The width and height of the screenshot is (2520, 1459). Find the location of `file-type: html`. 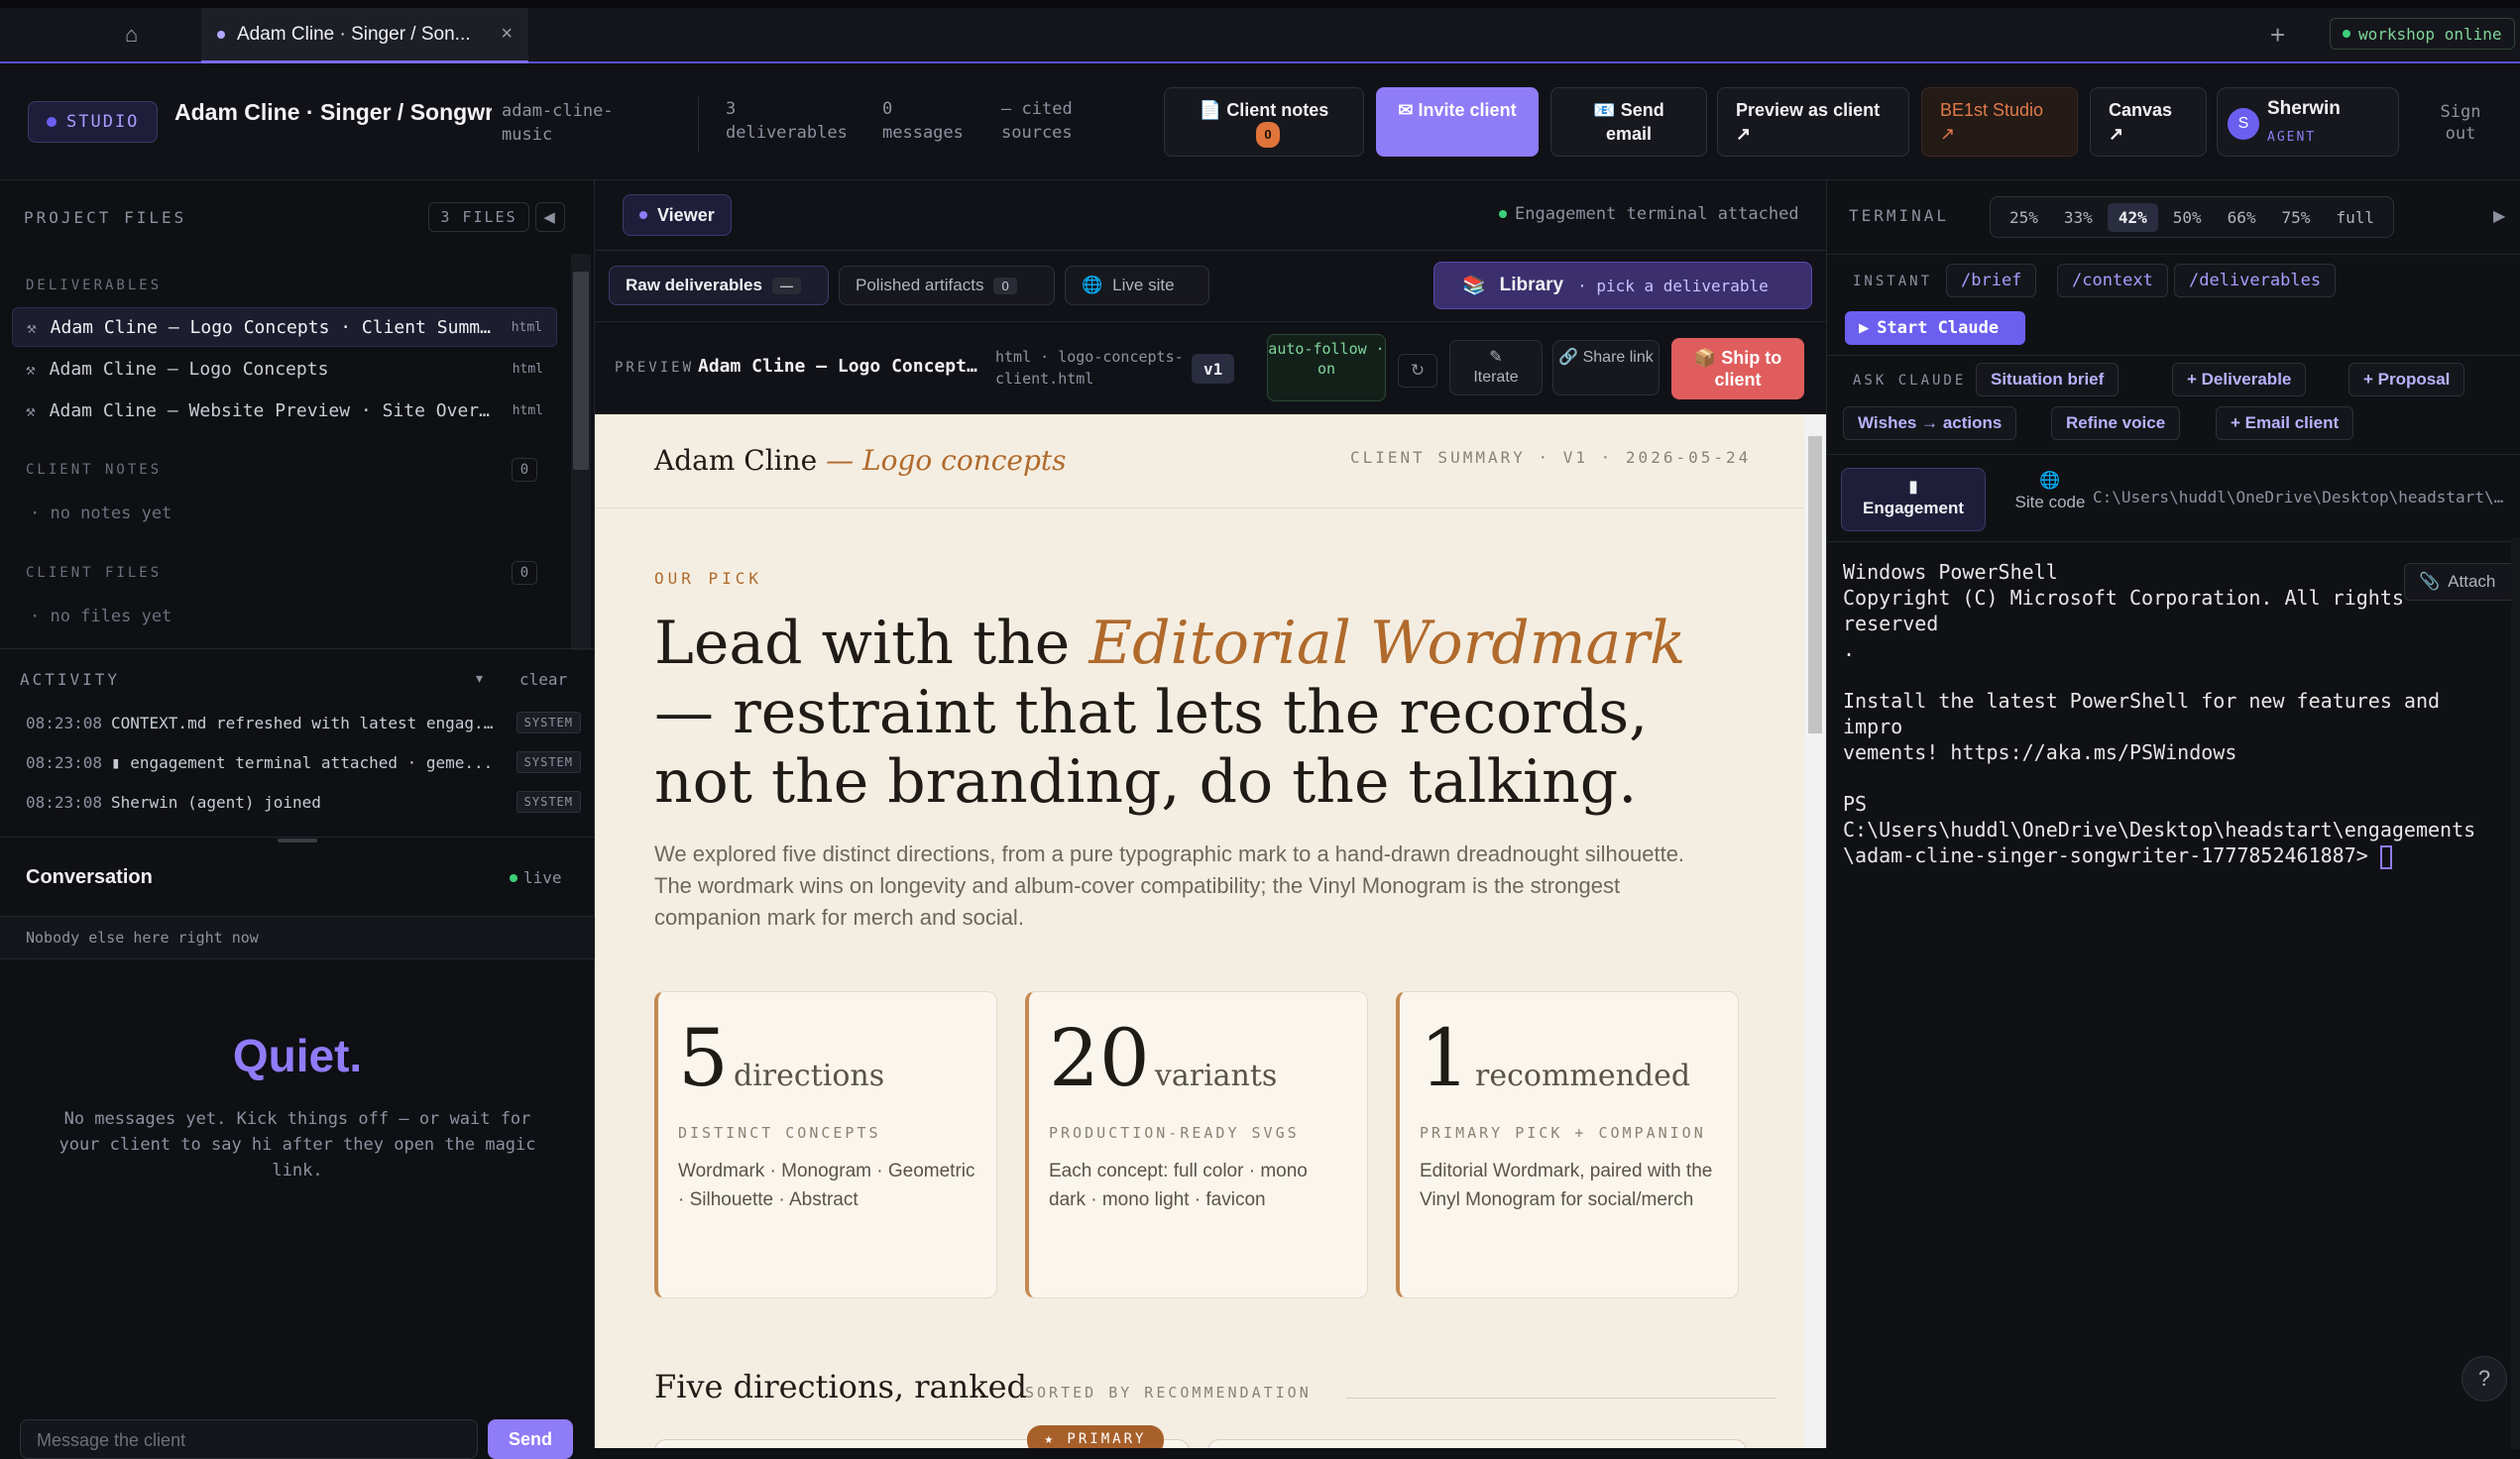

file-type: html is located at coordinates (527, 410).